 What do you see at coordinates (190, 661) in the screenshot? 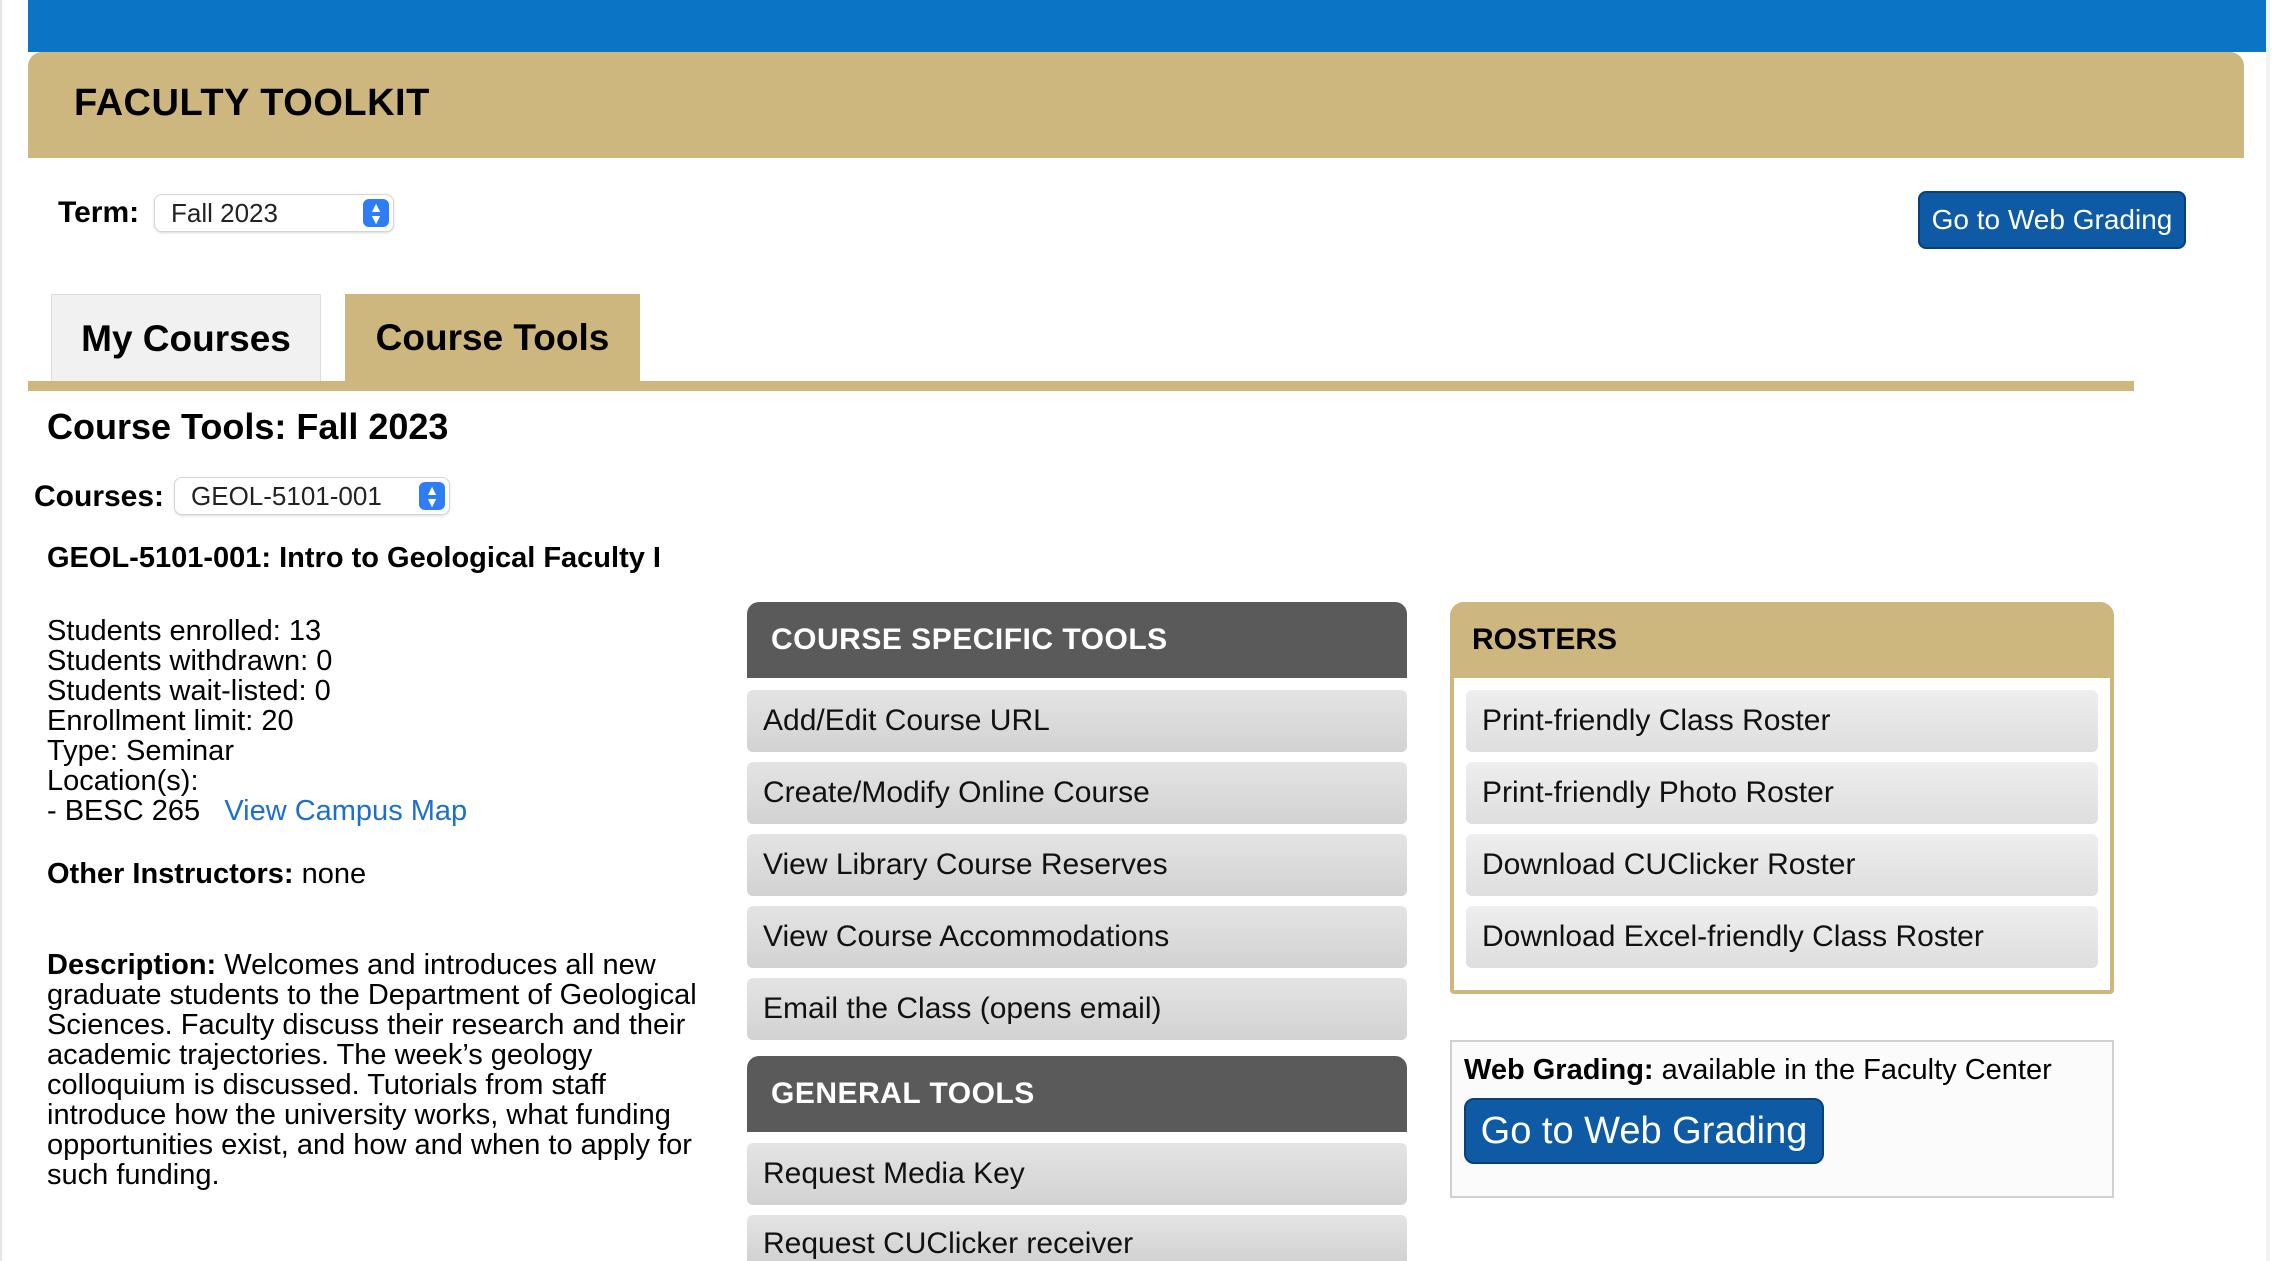
I see `stat-withdrawn: Students withdrawn: 0` at bounding box center [190, 661].